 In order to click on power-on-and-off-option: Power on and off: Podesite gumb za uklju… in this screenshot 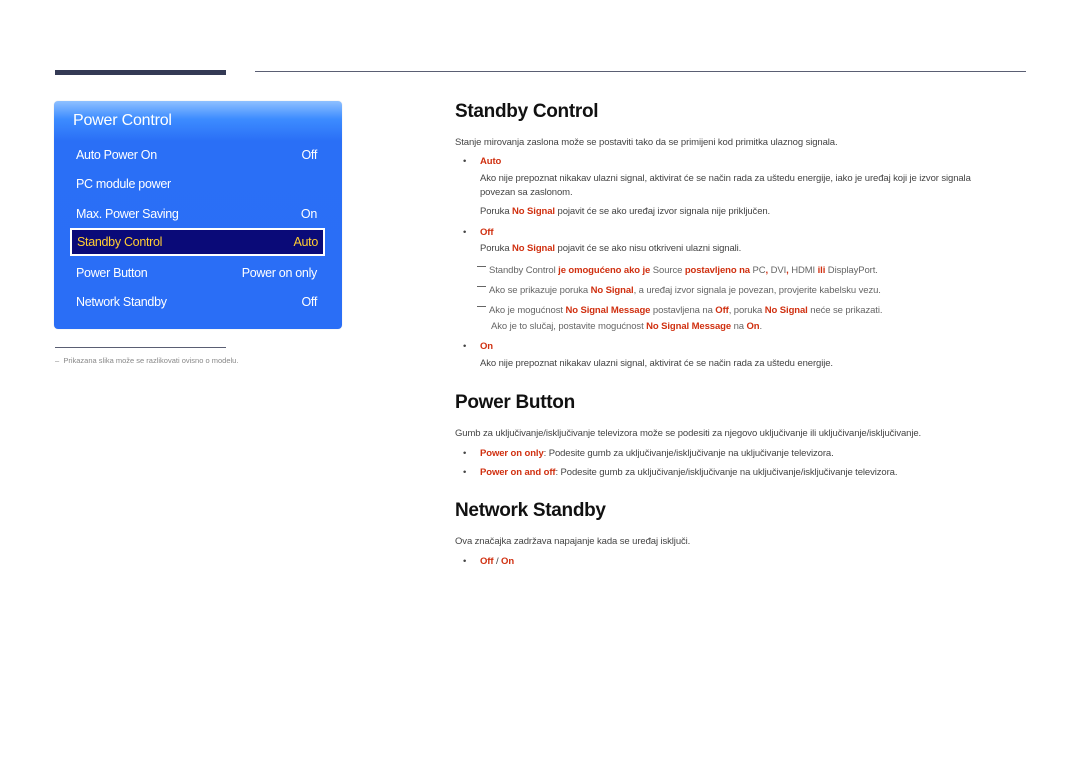, I will do `click(688, 472)`.